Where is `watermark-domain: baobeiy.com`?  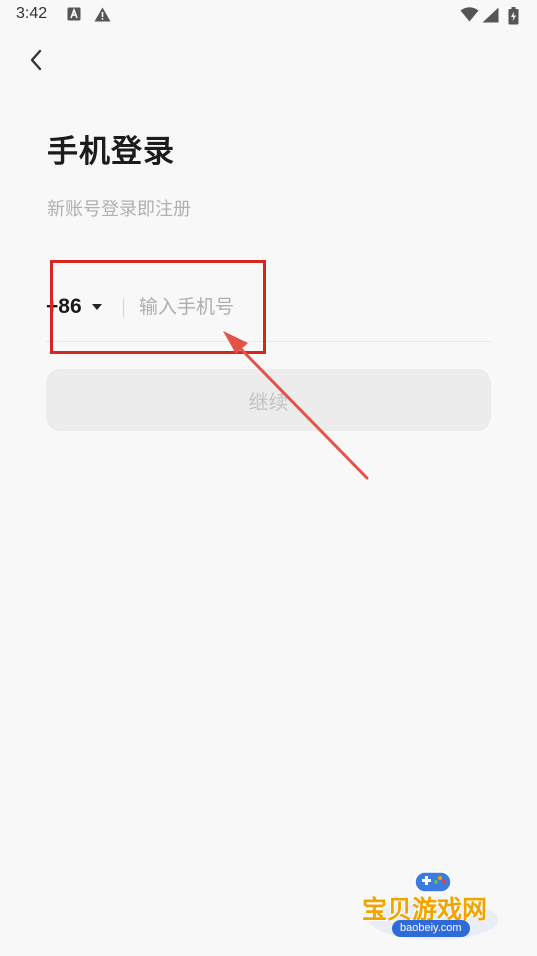 watermark-domain: baobeiy.com is located at coordinates (431, 928).